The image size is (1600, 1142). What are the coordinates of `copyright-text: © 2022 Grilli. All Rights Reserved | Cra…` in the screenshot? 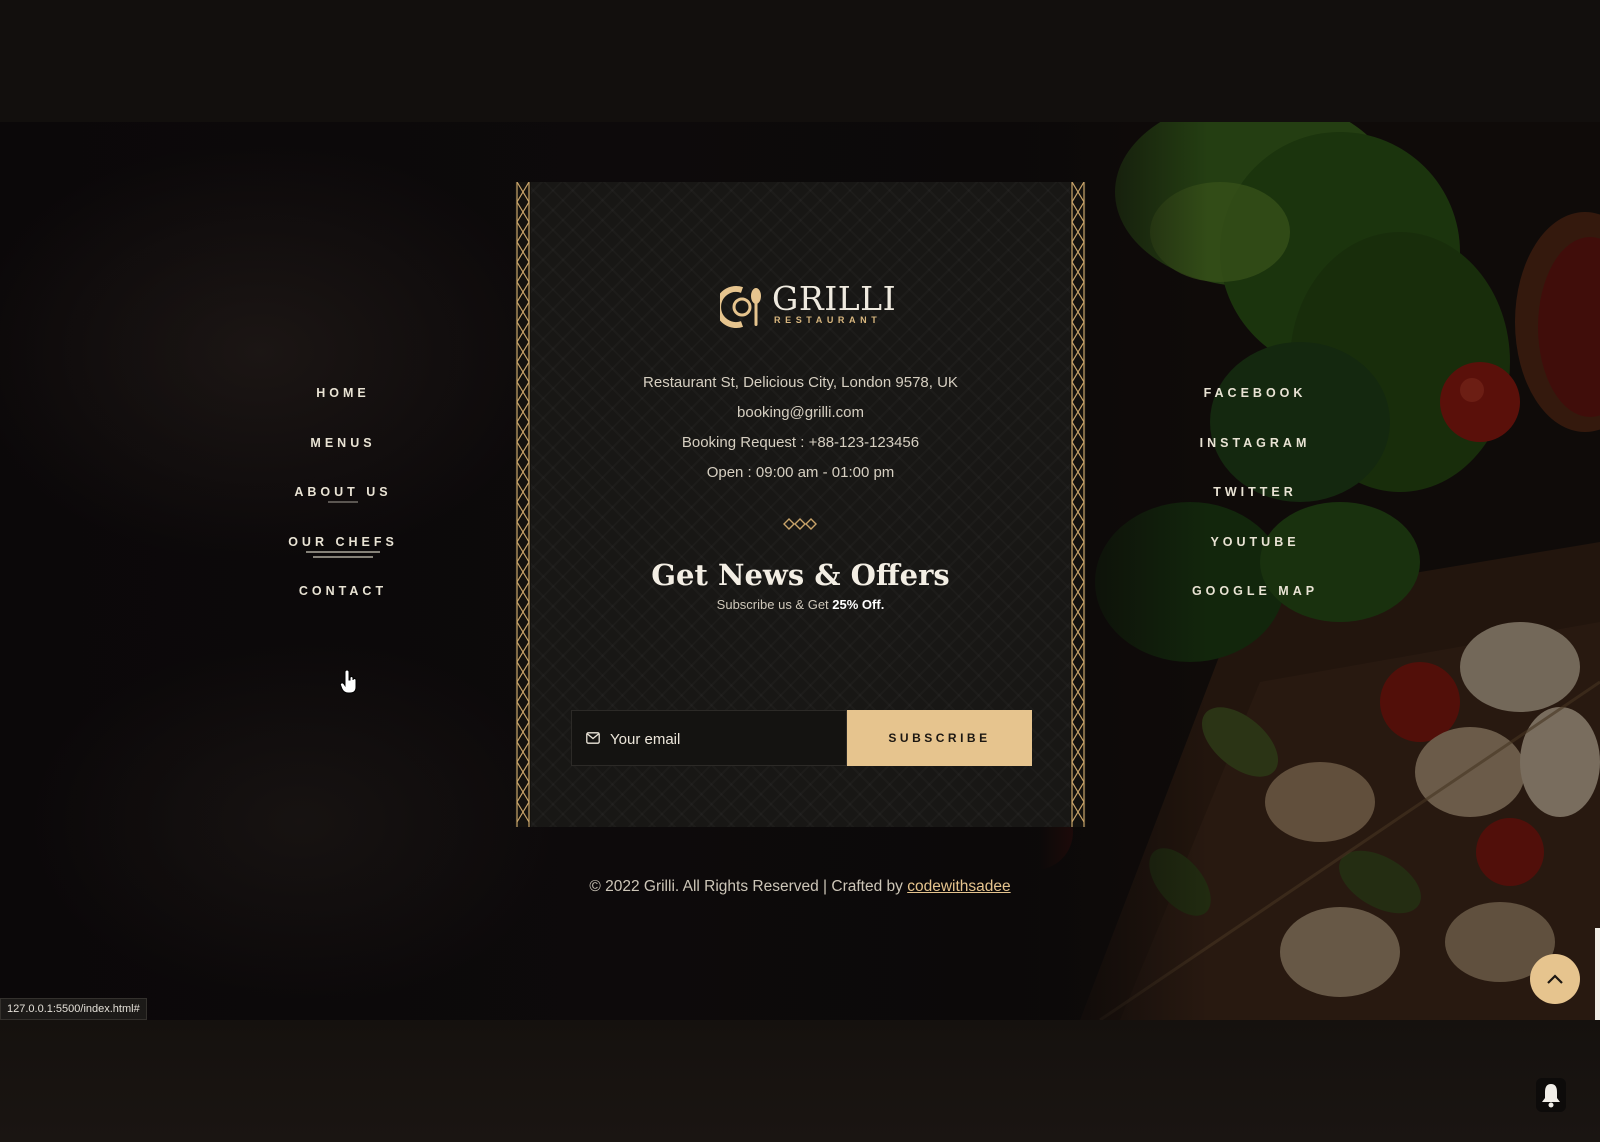 It's located at (800, 887).